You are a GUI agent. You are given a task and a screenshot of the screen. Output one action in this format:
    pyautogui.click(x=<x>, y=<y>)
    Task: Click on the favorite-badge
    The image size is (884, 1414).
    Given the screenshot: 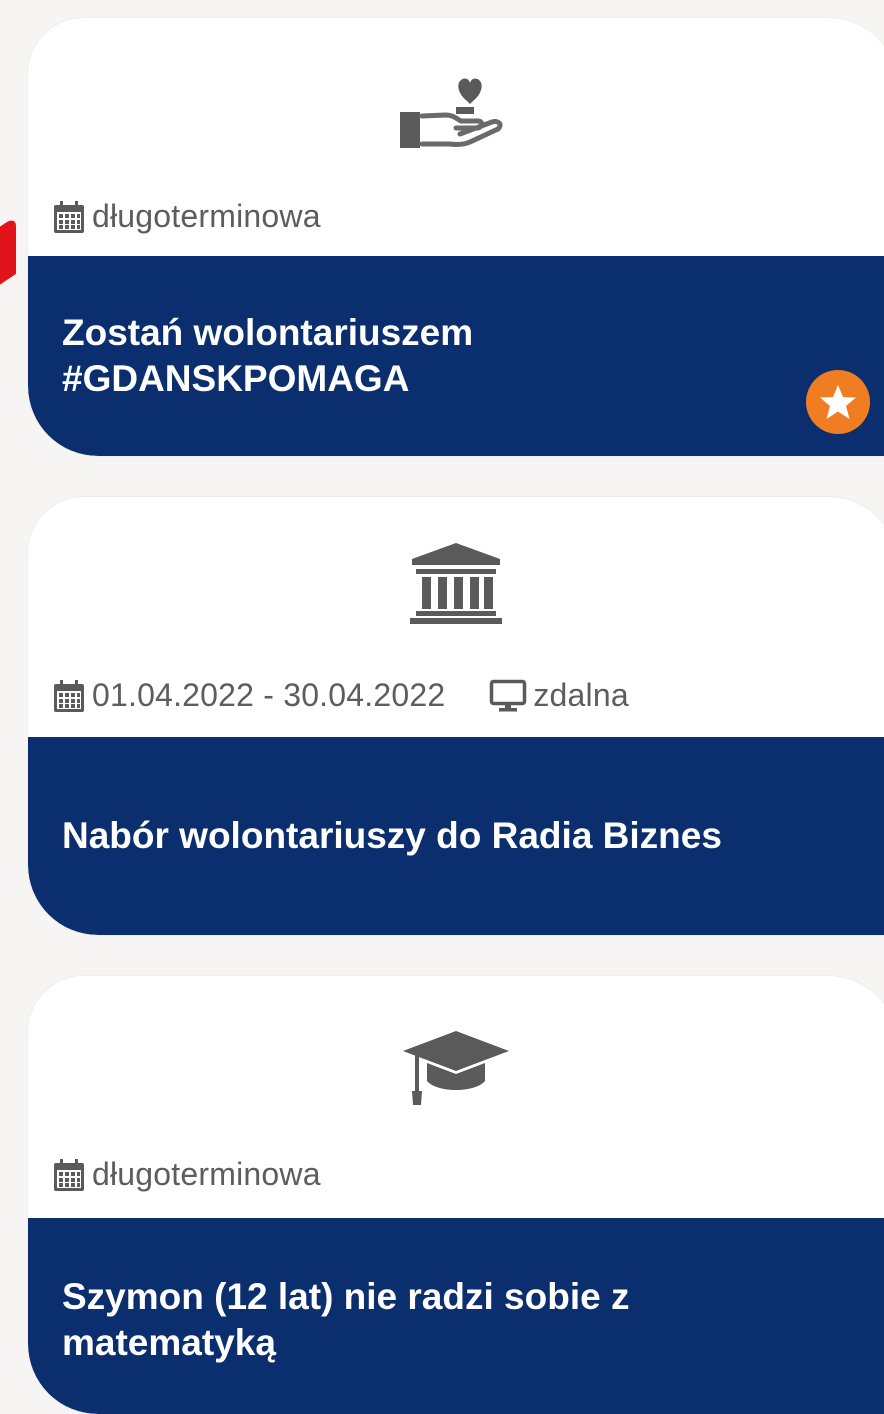 What is the action you would take?
    pyautogui.click(x=838, y=402)
    